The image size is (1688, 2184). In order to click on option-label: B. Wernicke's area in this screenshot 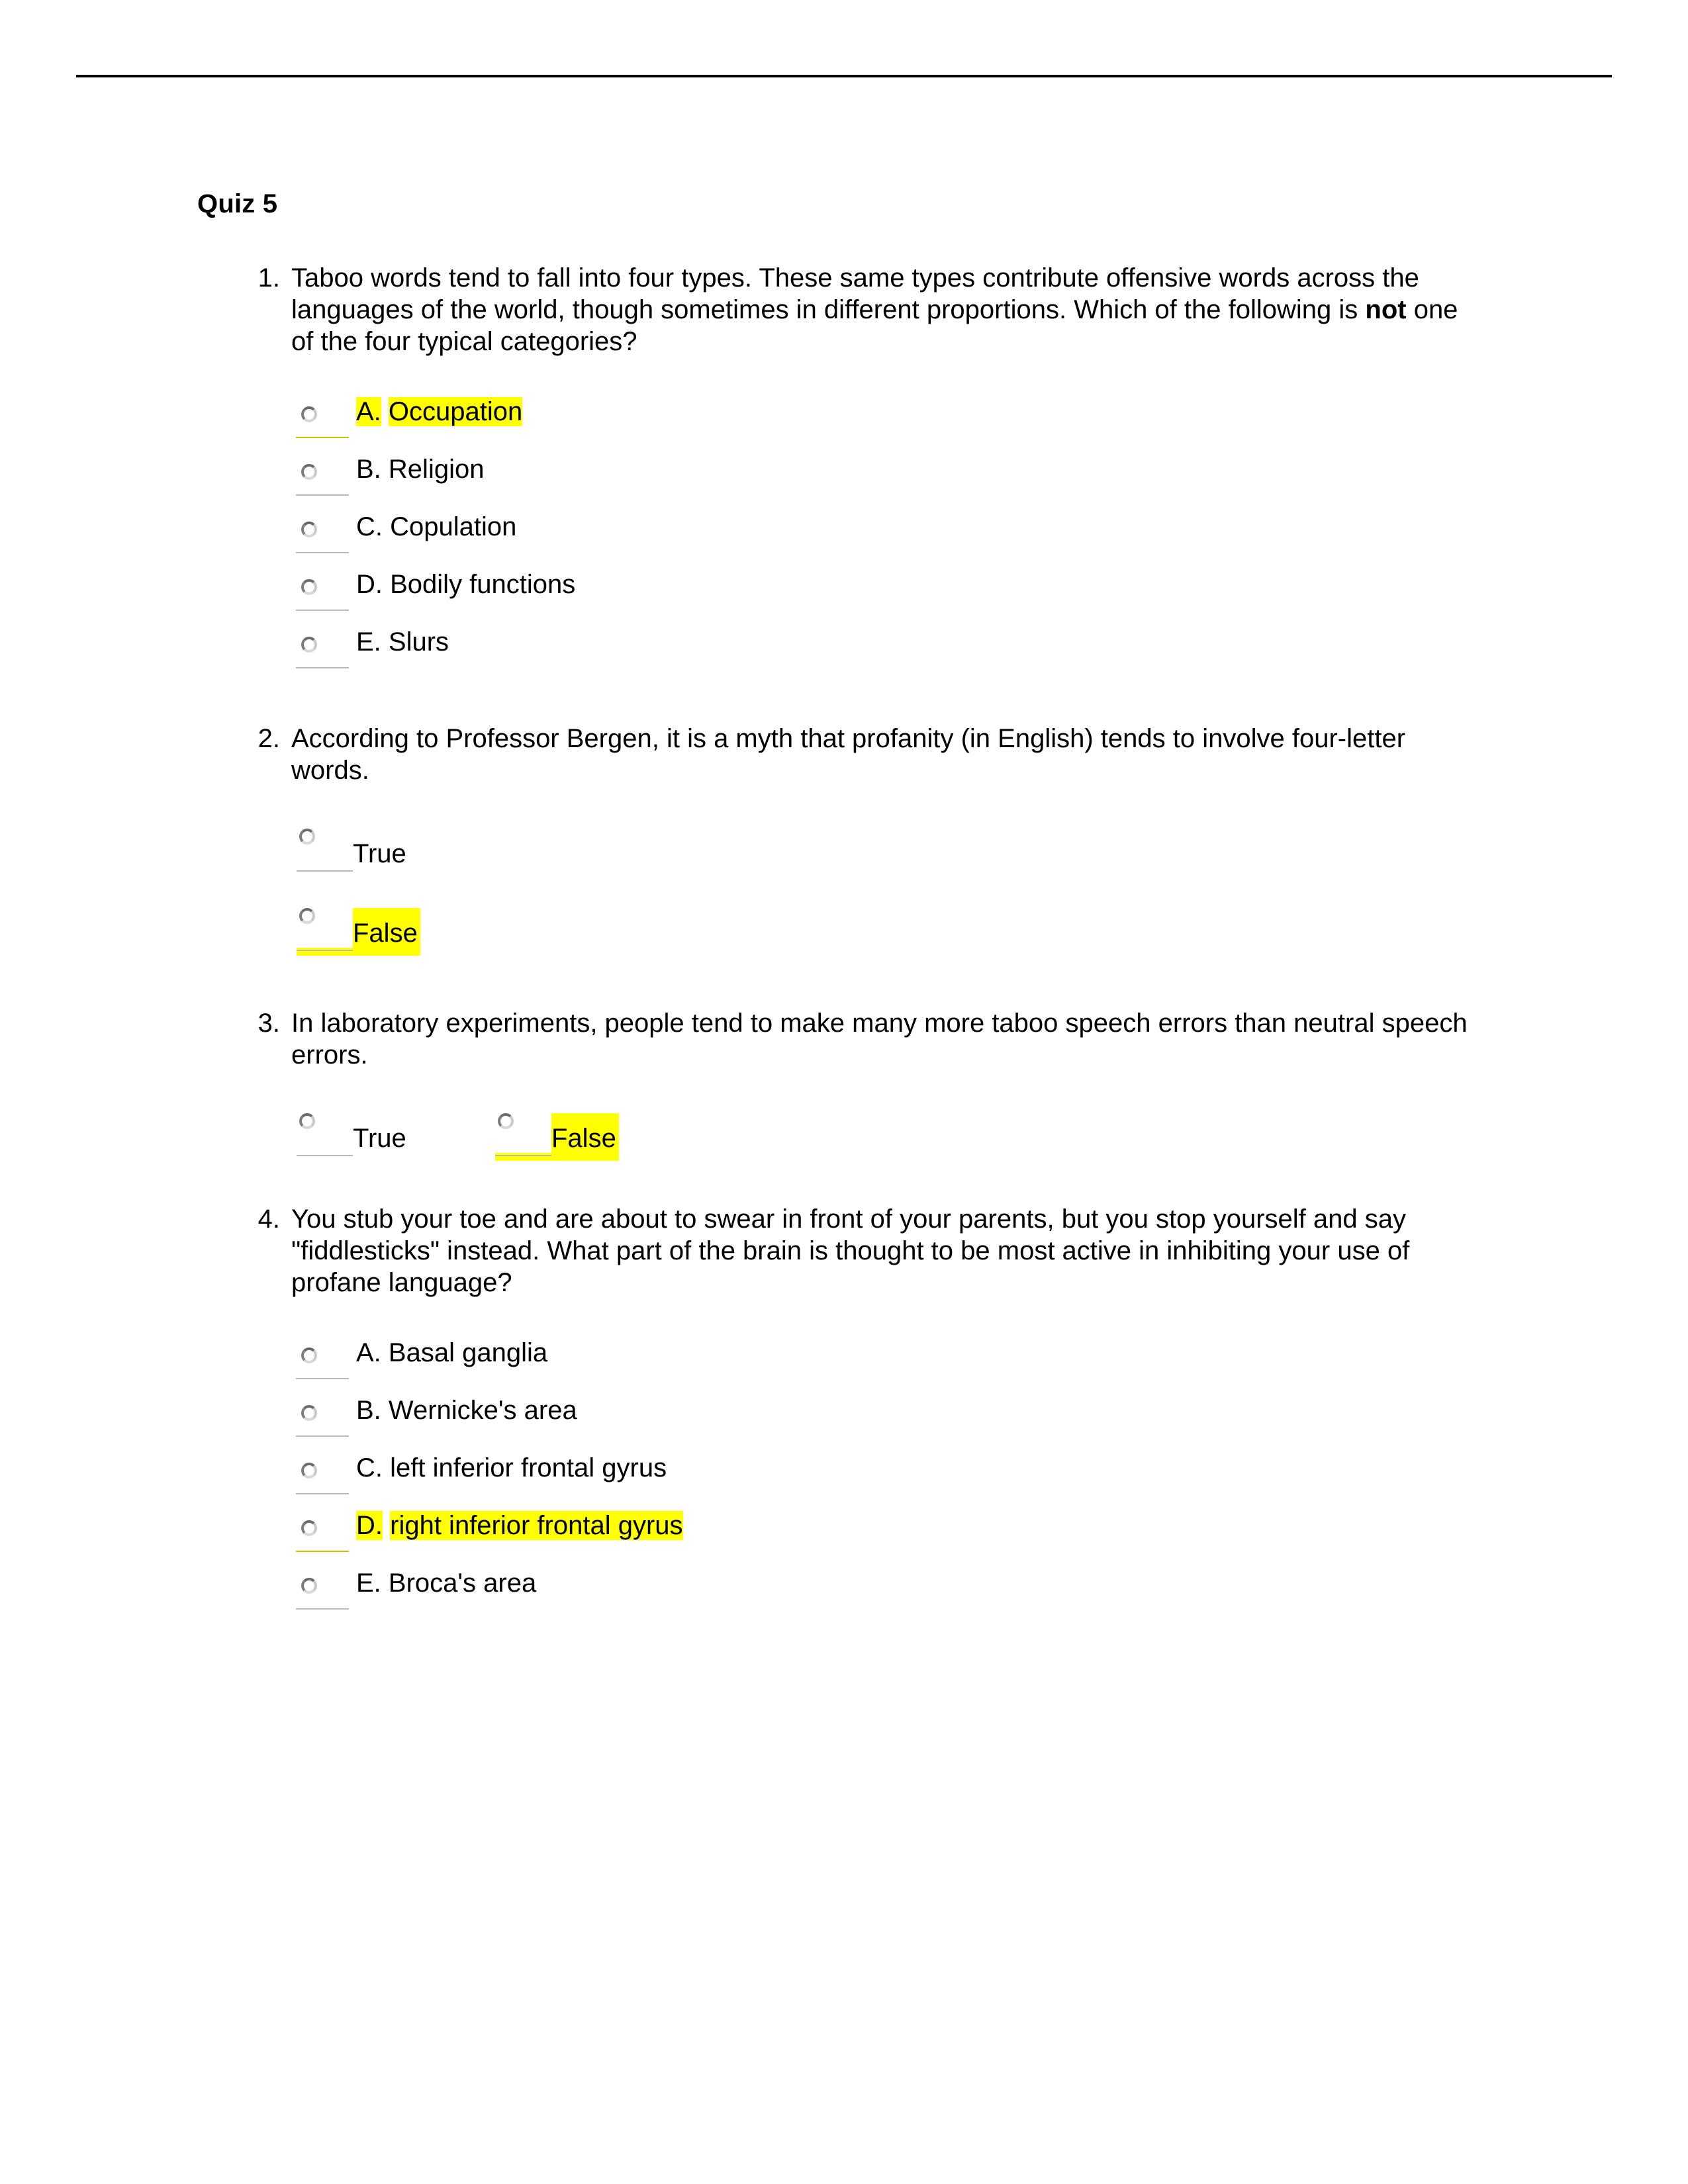, I will do `click(466, 1410)`.